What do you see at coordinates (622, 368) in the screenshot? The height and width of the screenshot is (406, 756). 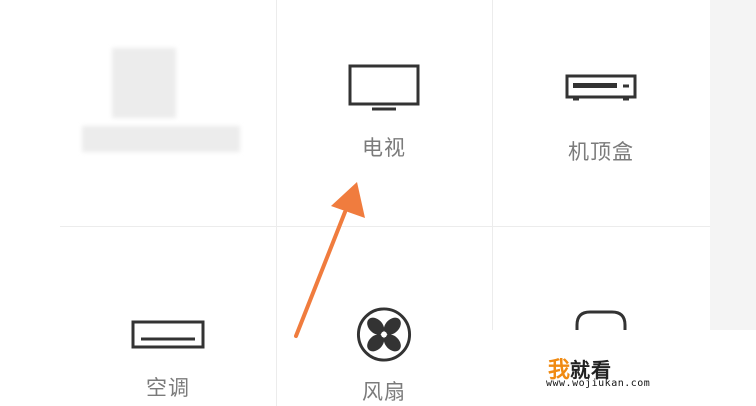 I see `watermark: 我 就看 www.wojiukan.com` at bounding box center [622, 368].